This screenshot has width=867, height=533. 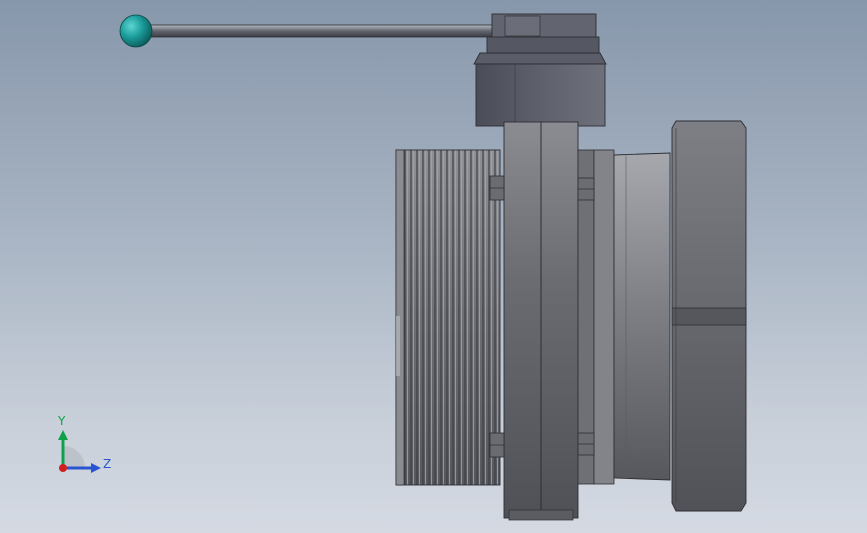 I want to click on valve-body, so click(x=559, y=321).